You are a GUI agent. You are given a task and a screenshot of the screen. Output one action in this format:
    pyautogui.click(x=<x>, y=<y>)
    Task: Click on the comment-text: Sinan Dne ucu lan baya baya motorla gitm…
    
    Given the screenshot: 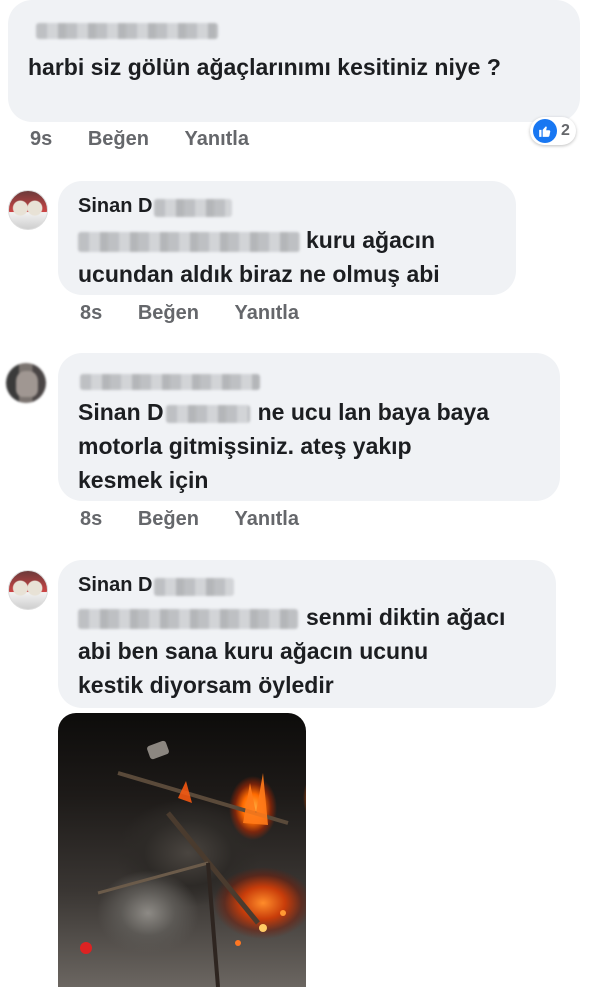 What is the action you would take?
    pyautogui.click(x=283, y=446)
    